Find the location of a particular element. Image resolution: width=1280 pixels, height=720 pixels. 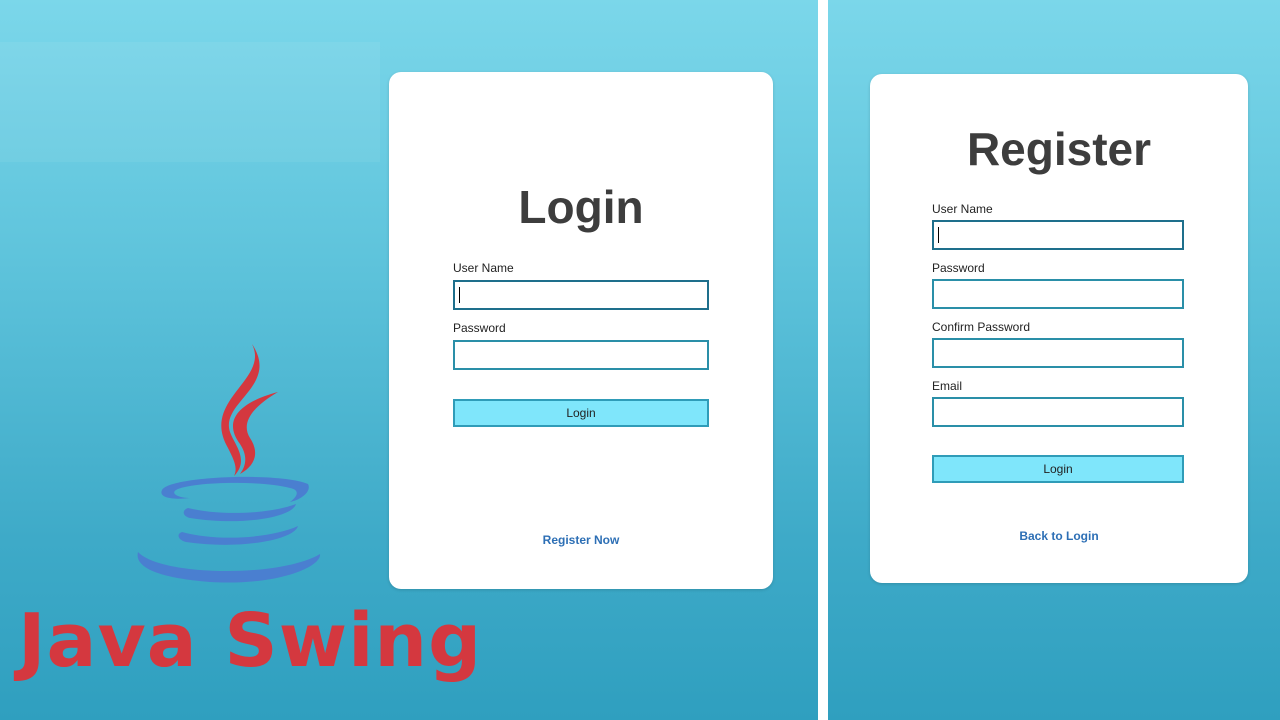

register-confirm-label: Confirm Password is located at coordinates (981, 327).